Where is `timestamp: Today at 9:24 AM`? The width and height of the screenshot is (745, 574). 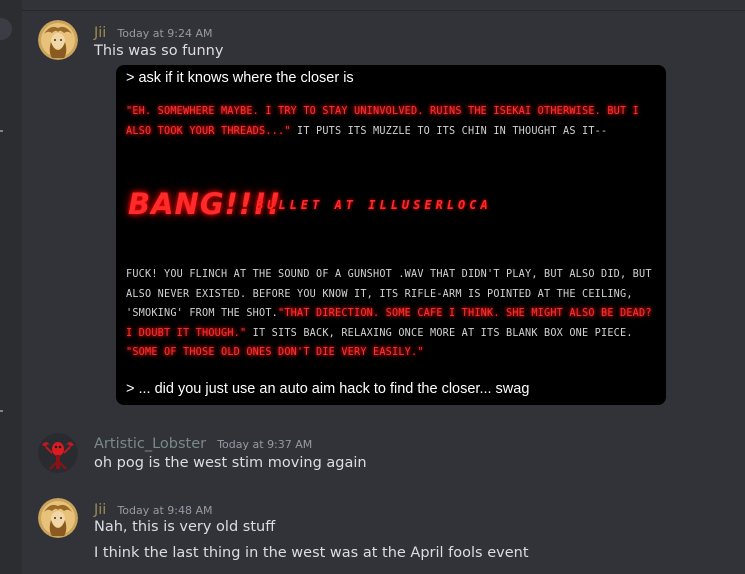 timestamp: Today at 9:24 AM is located at coordinates (165, 33).